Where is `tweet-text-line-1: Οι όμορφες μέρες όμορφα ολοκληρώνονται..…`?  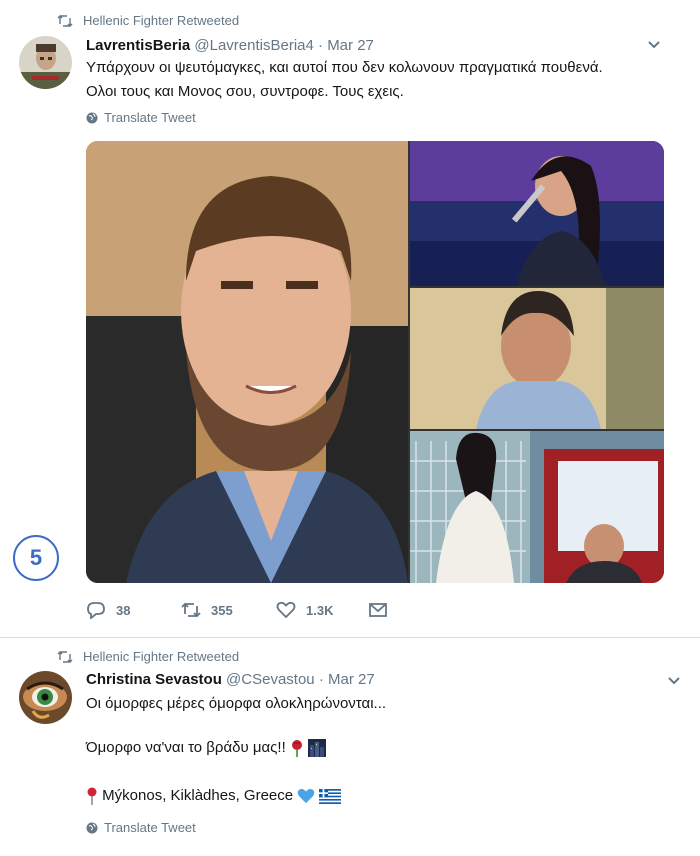
tweet-text-line-1: Οι όμορφες μέρες όμορφα ολοκληρώνονται..… is located at coordinates (236, 703).